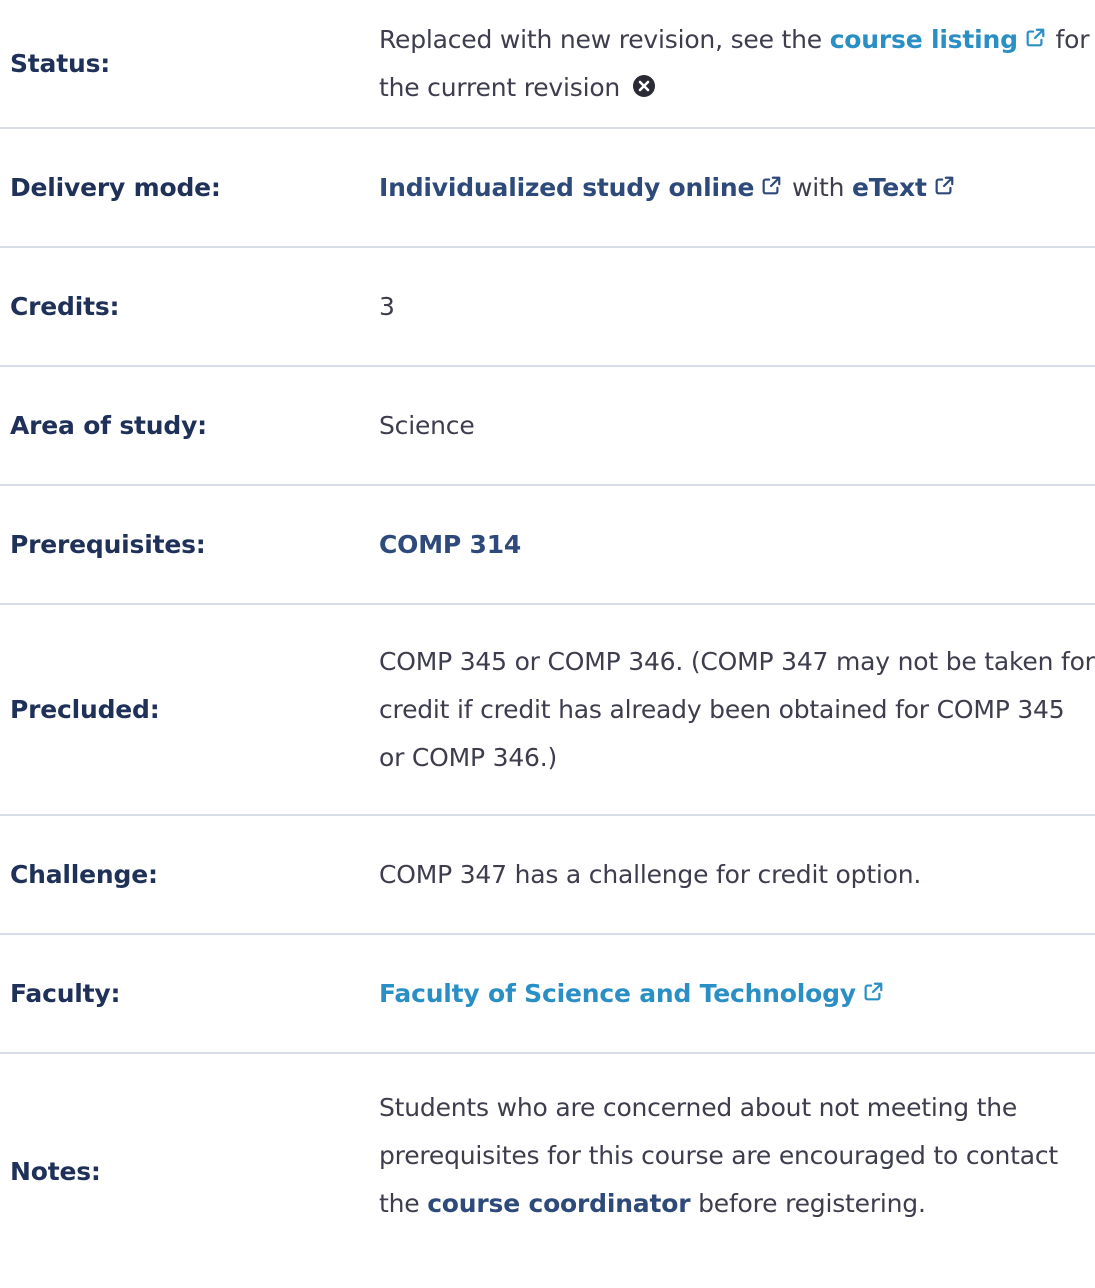  What do you see at coordinates (547, 425) in the screenshot?
I see `row-area-of-study: Area of study: Science` at bounding box center [547, 425].